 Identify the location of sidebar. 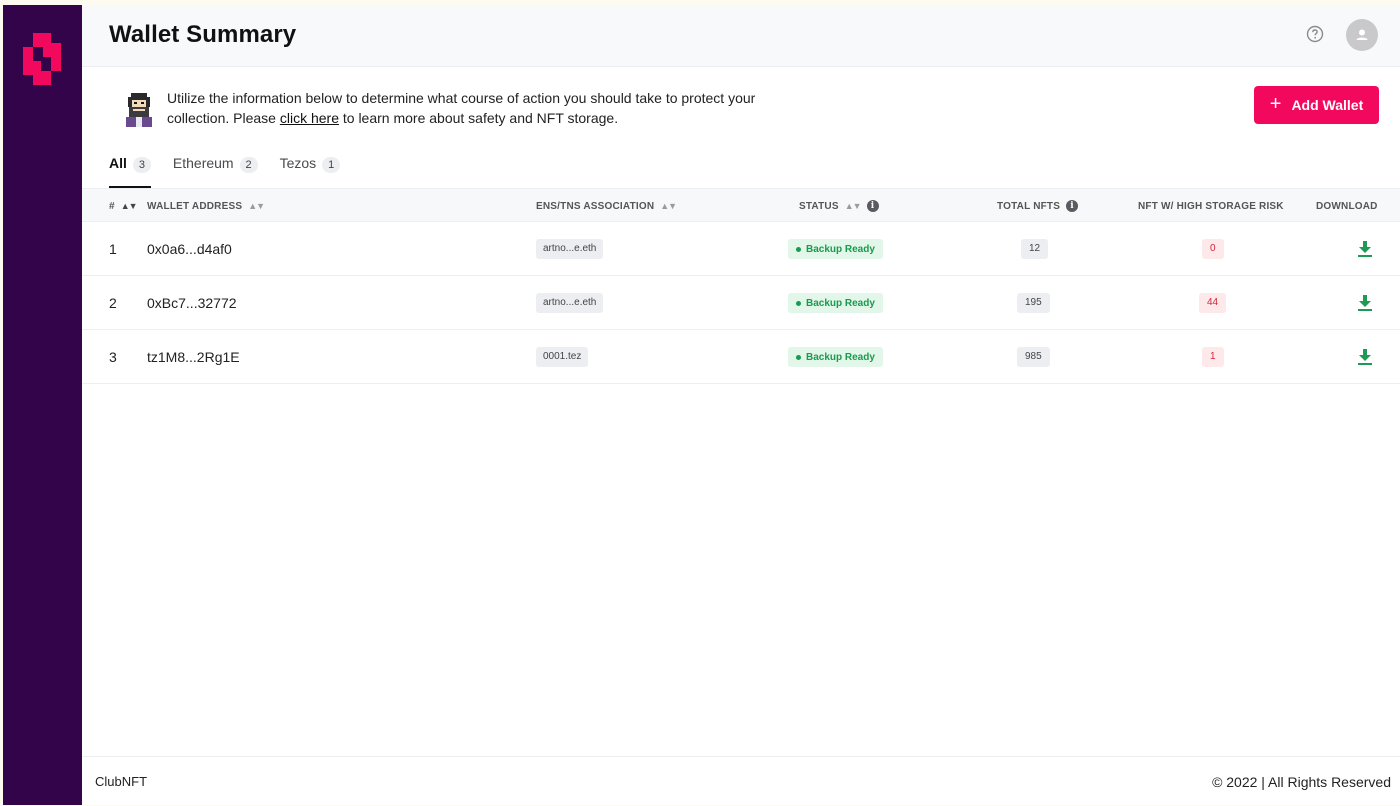
(42, 405).